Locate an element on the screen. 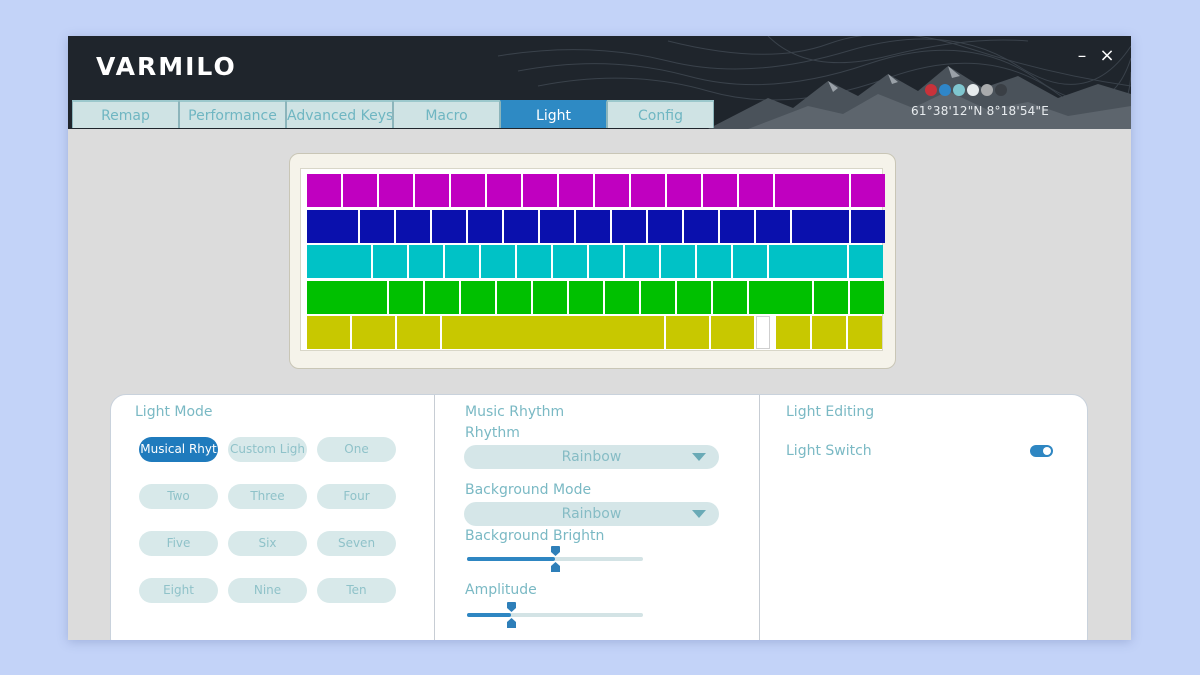  tab-macro: Macro is located at coordinates (446, 114).